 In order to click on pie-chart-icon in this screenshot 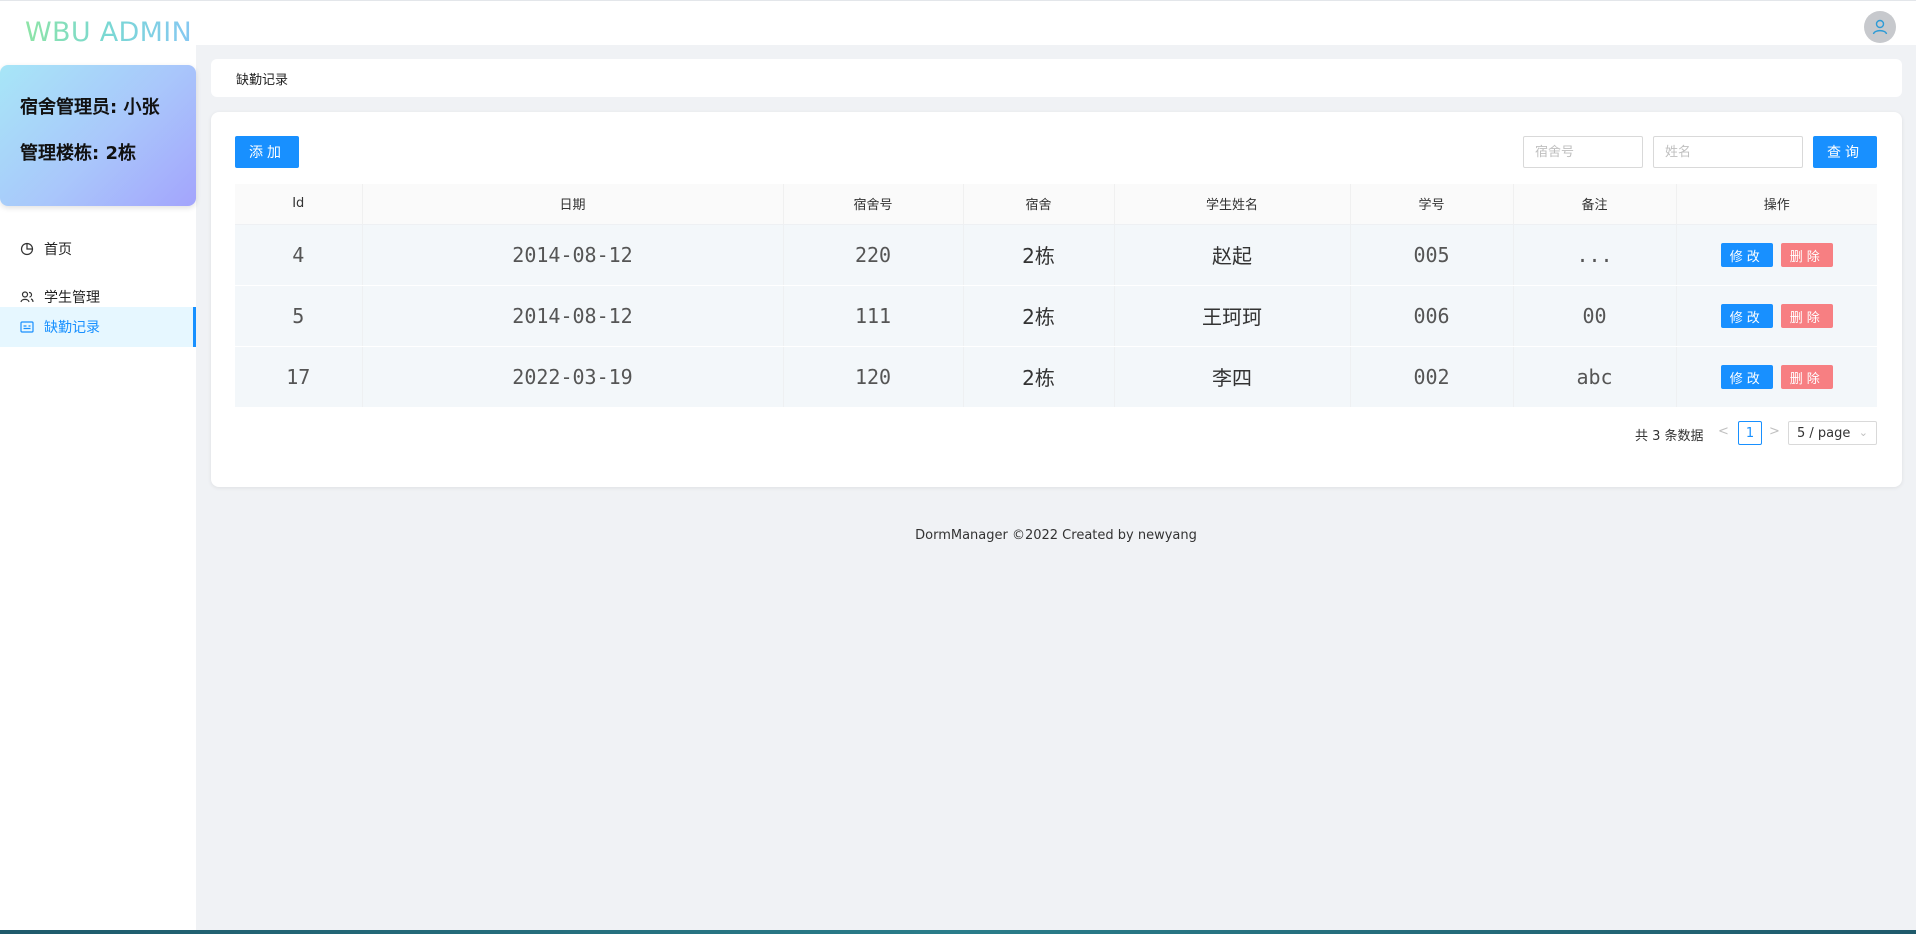, I will do `click(27, 249)`.